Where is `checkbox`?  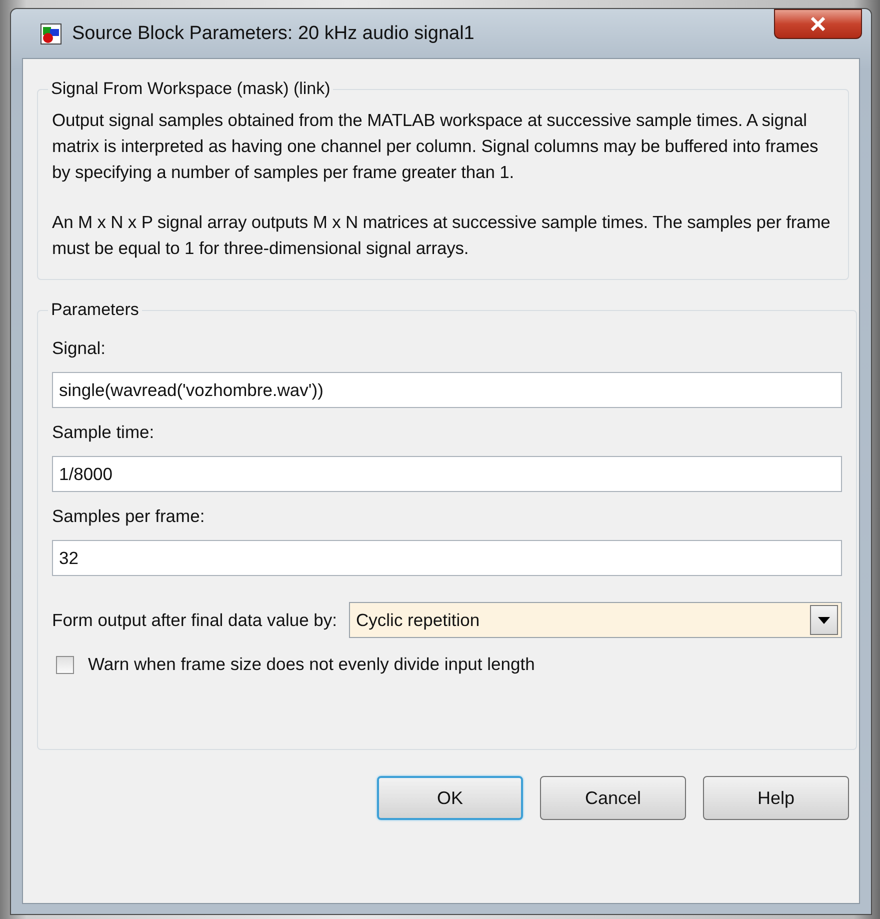
checkbox is located at coordinates (65, 665).